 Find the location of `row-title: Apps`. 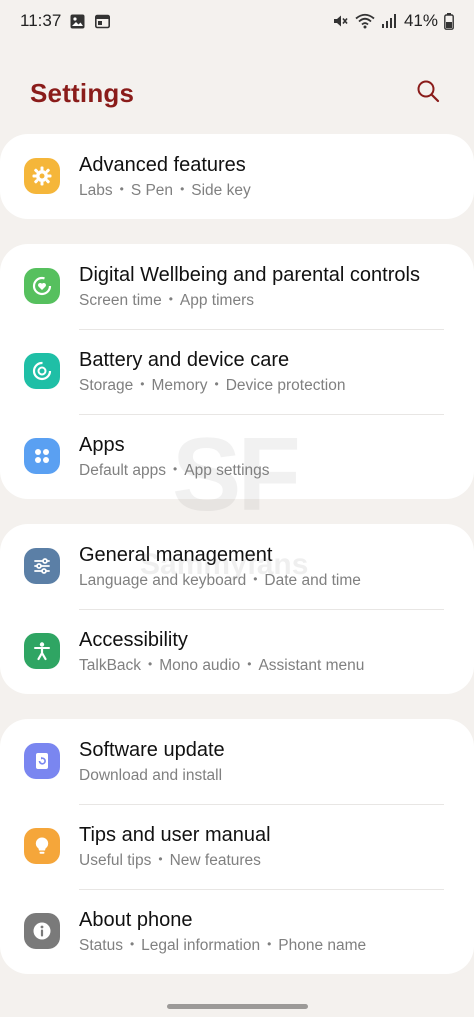

row-title: Apps is located at coordinates (102, 445).